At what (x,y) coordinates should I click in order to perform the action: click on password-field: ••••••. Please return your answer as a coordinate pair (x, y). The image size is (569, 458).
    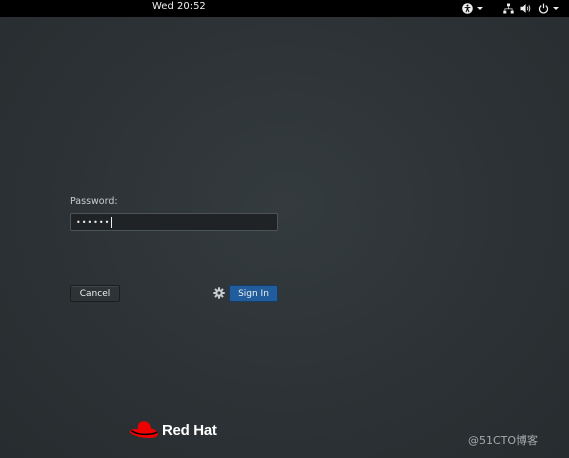
    Looking at the image, I should click on (174, 222).